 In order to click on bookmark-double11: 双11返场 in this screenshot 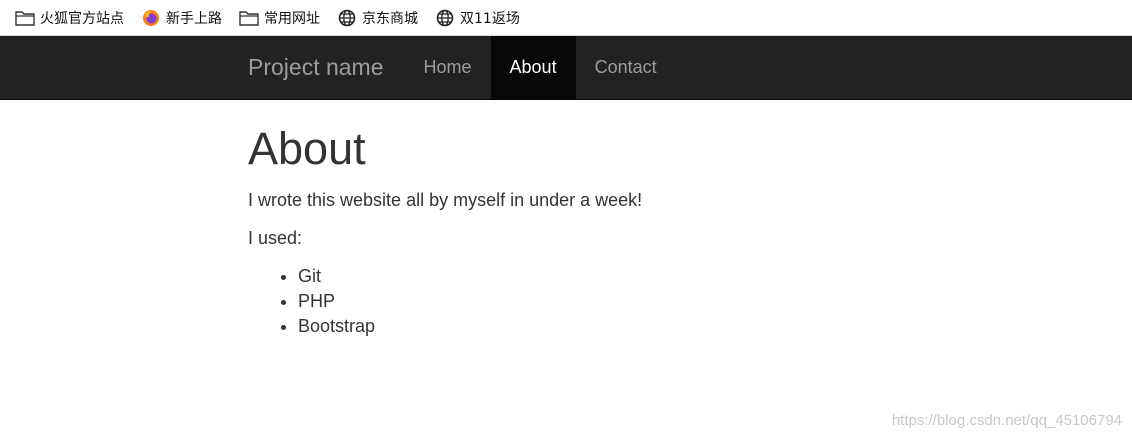, I will do `click(477, 18)`.